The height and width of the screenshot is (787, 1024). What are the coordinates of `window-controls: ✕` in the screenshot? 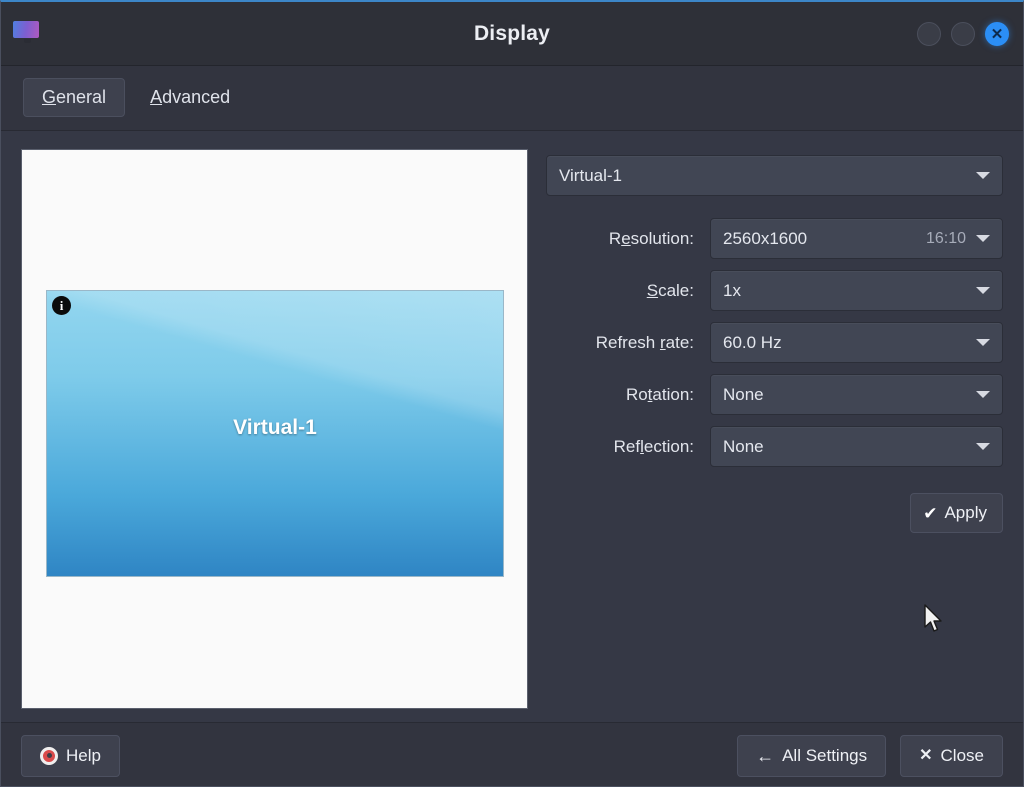 It's located at (963, 33).